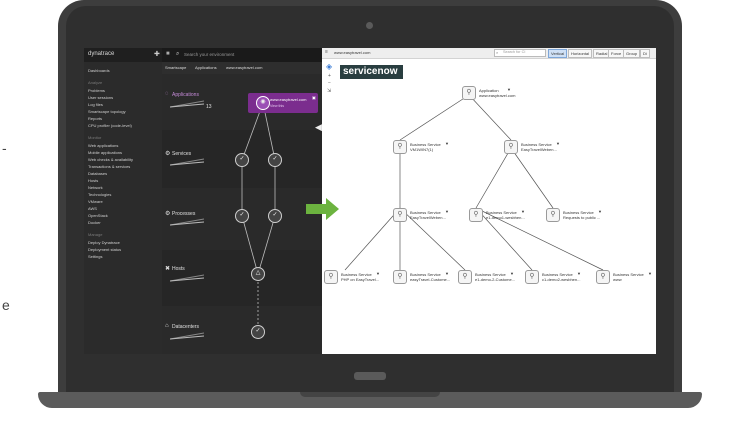  What do you see at coordinates (93, 180) in the screenshot?
I see `sidebar-item: Hosts` at bounding box center [93, 180].